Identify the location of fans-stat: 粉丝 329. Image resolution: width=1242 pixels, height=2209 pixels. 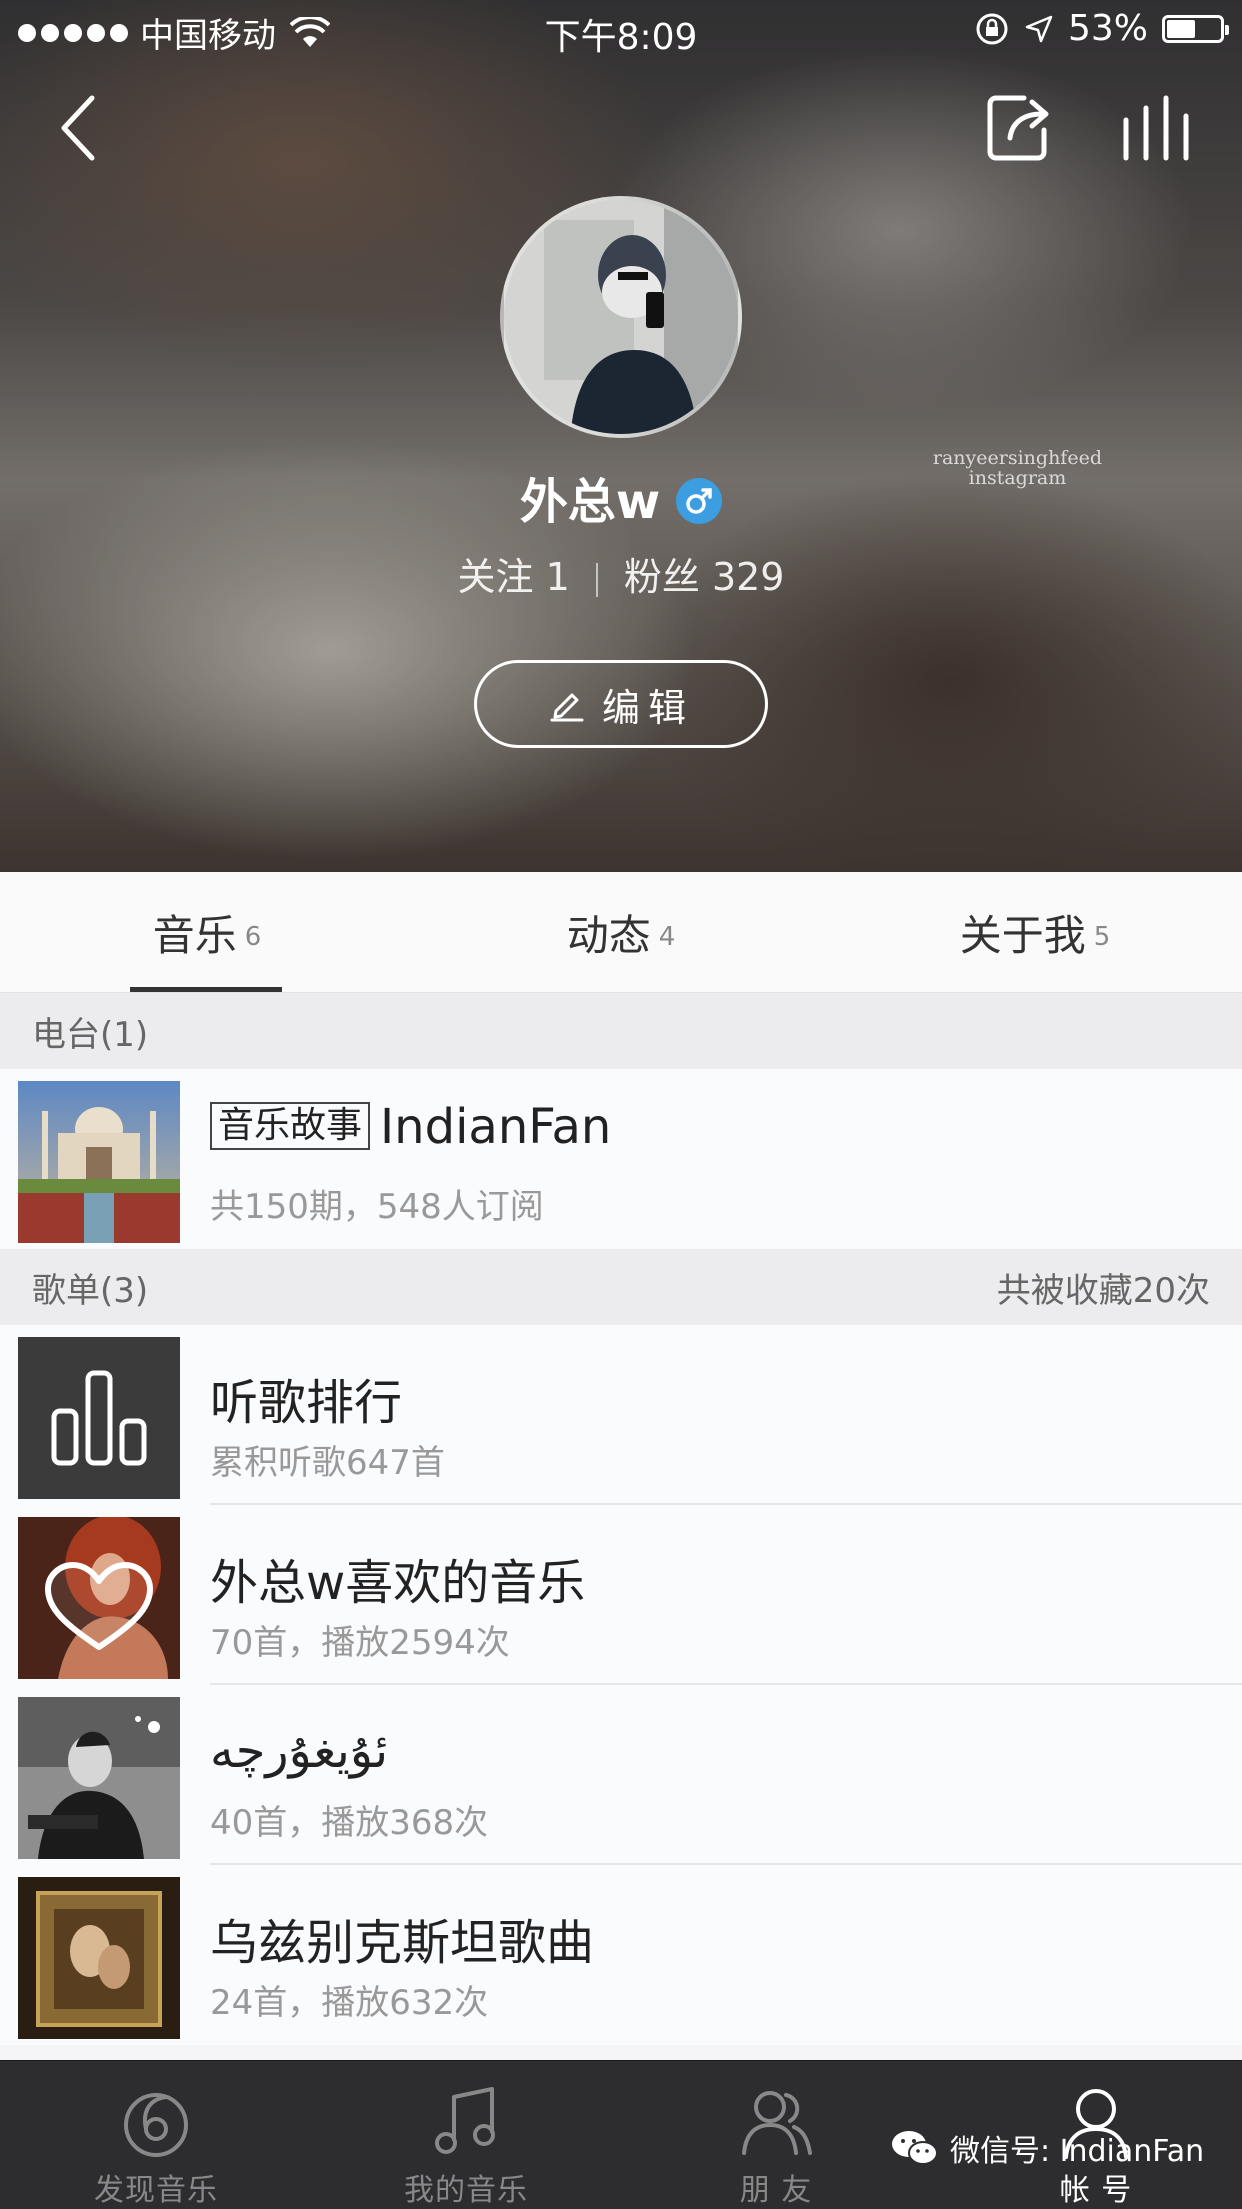
(704, 577).